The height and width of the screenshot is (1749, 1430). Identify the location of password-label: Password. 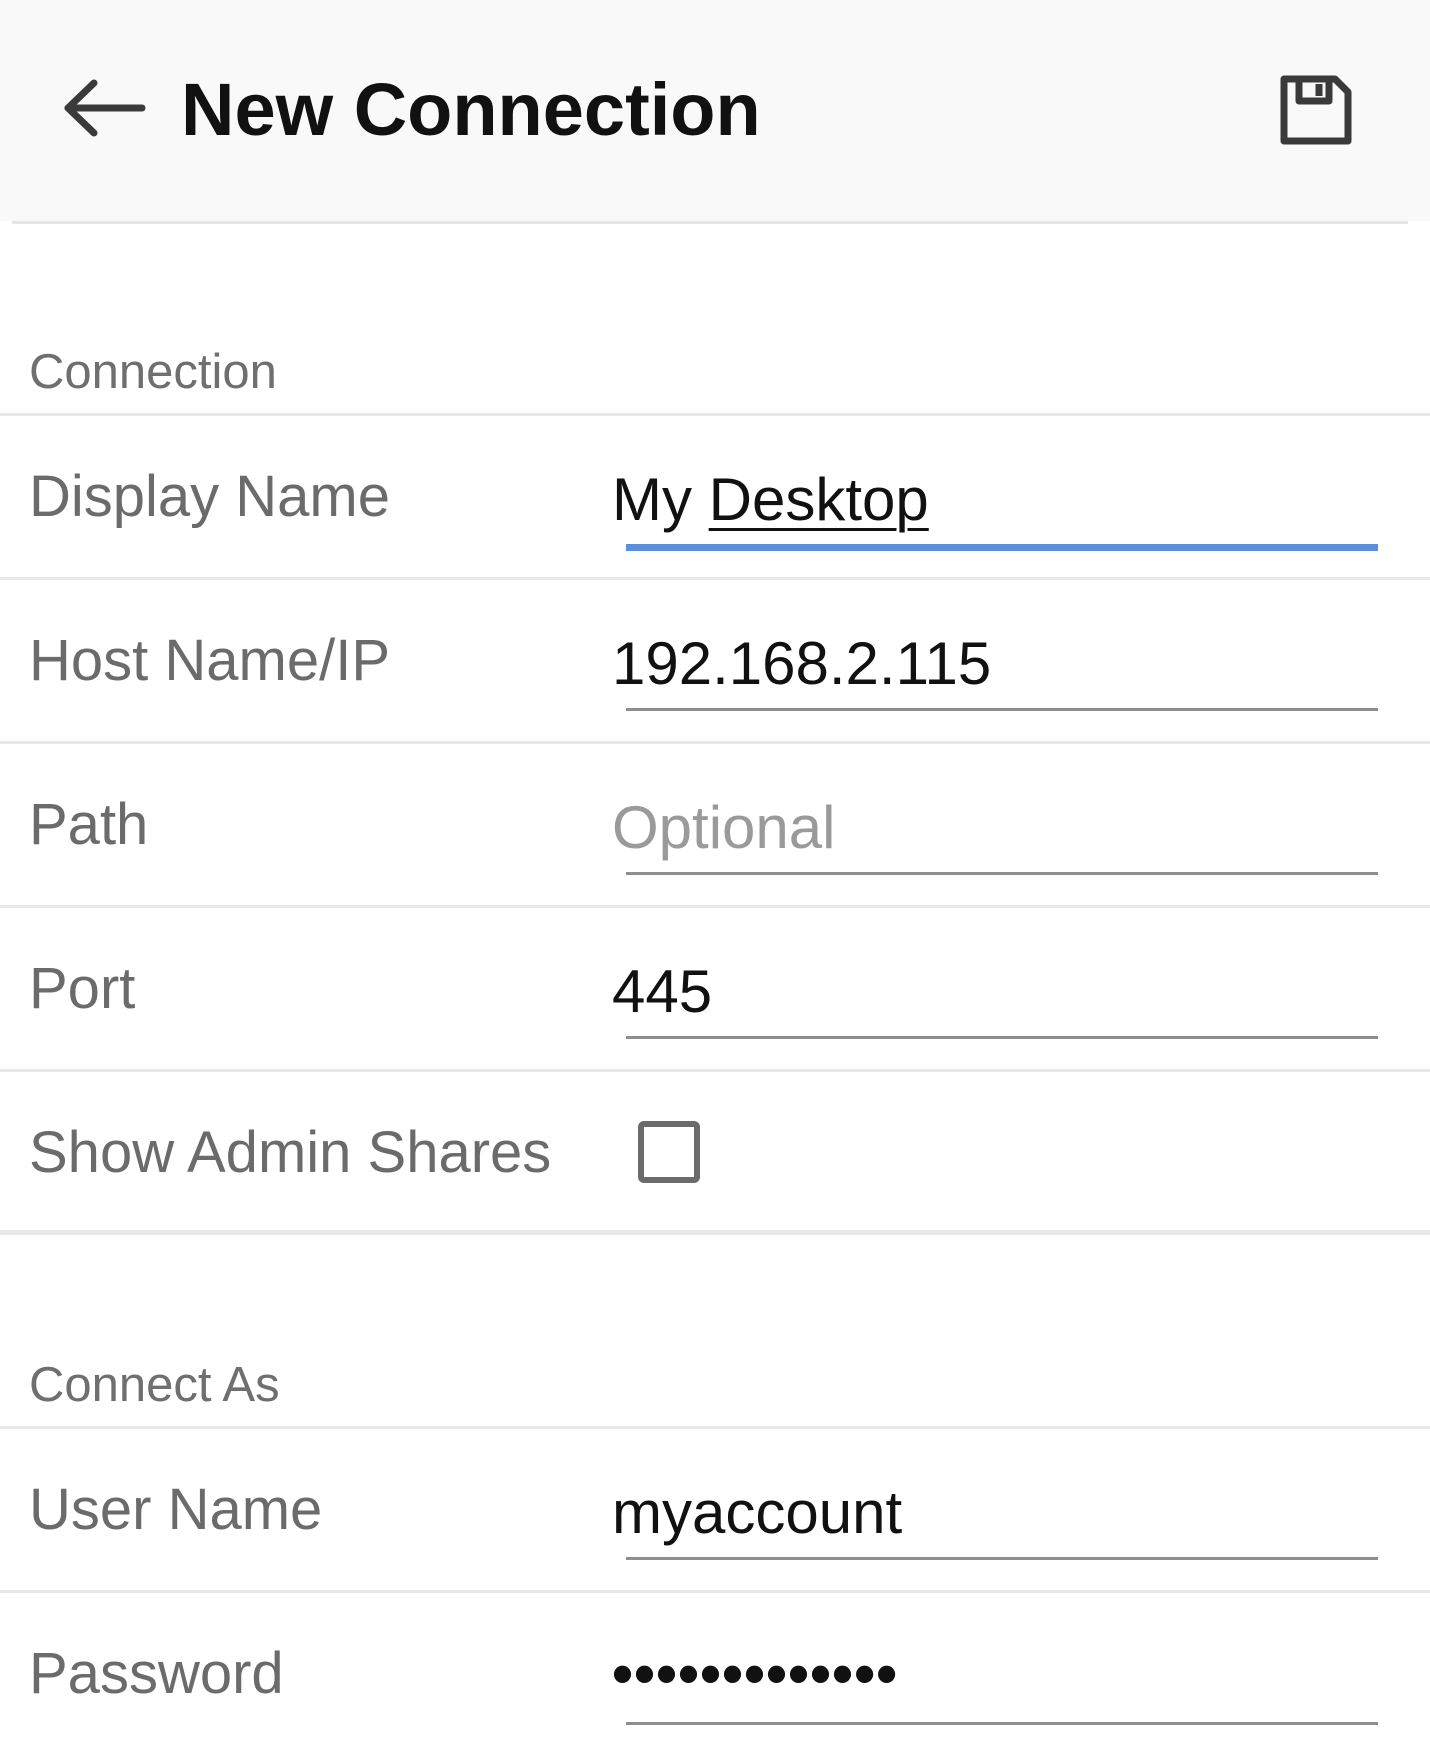
(156, 1673).